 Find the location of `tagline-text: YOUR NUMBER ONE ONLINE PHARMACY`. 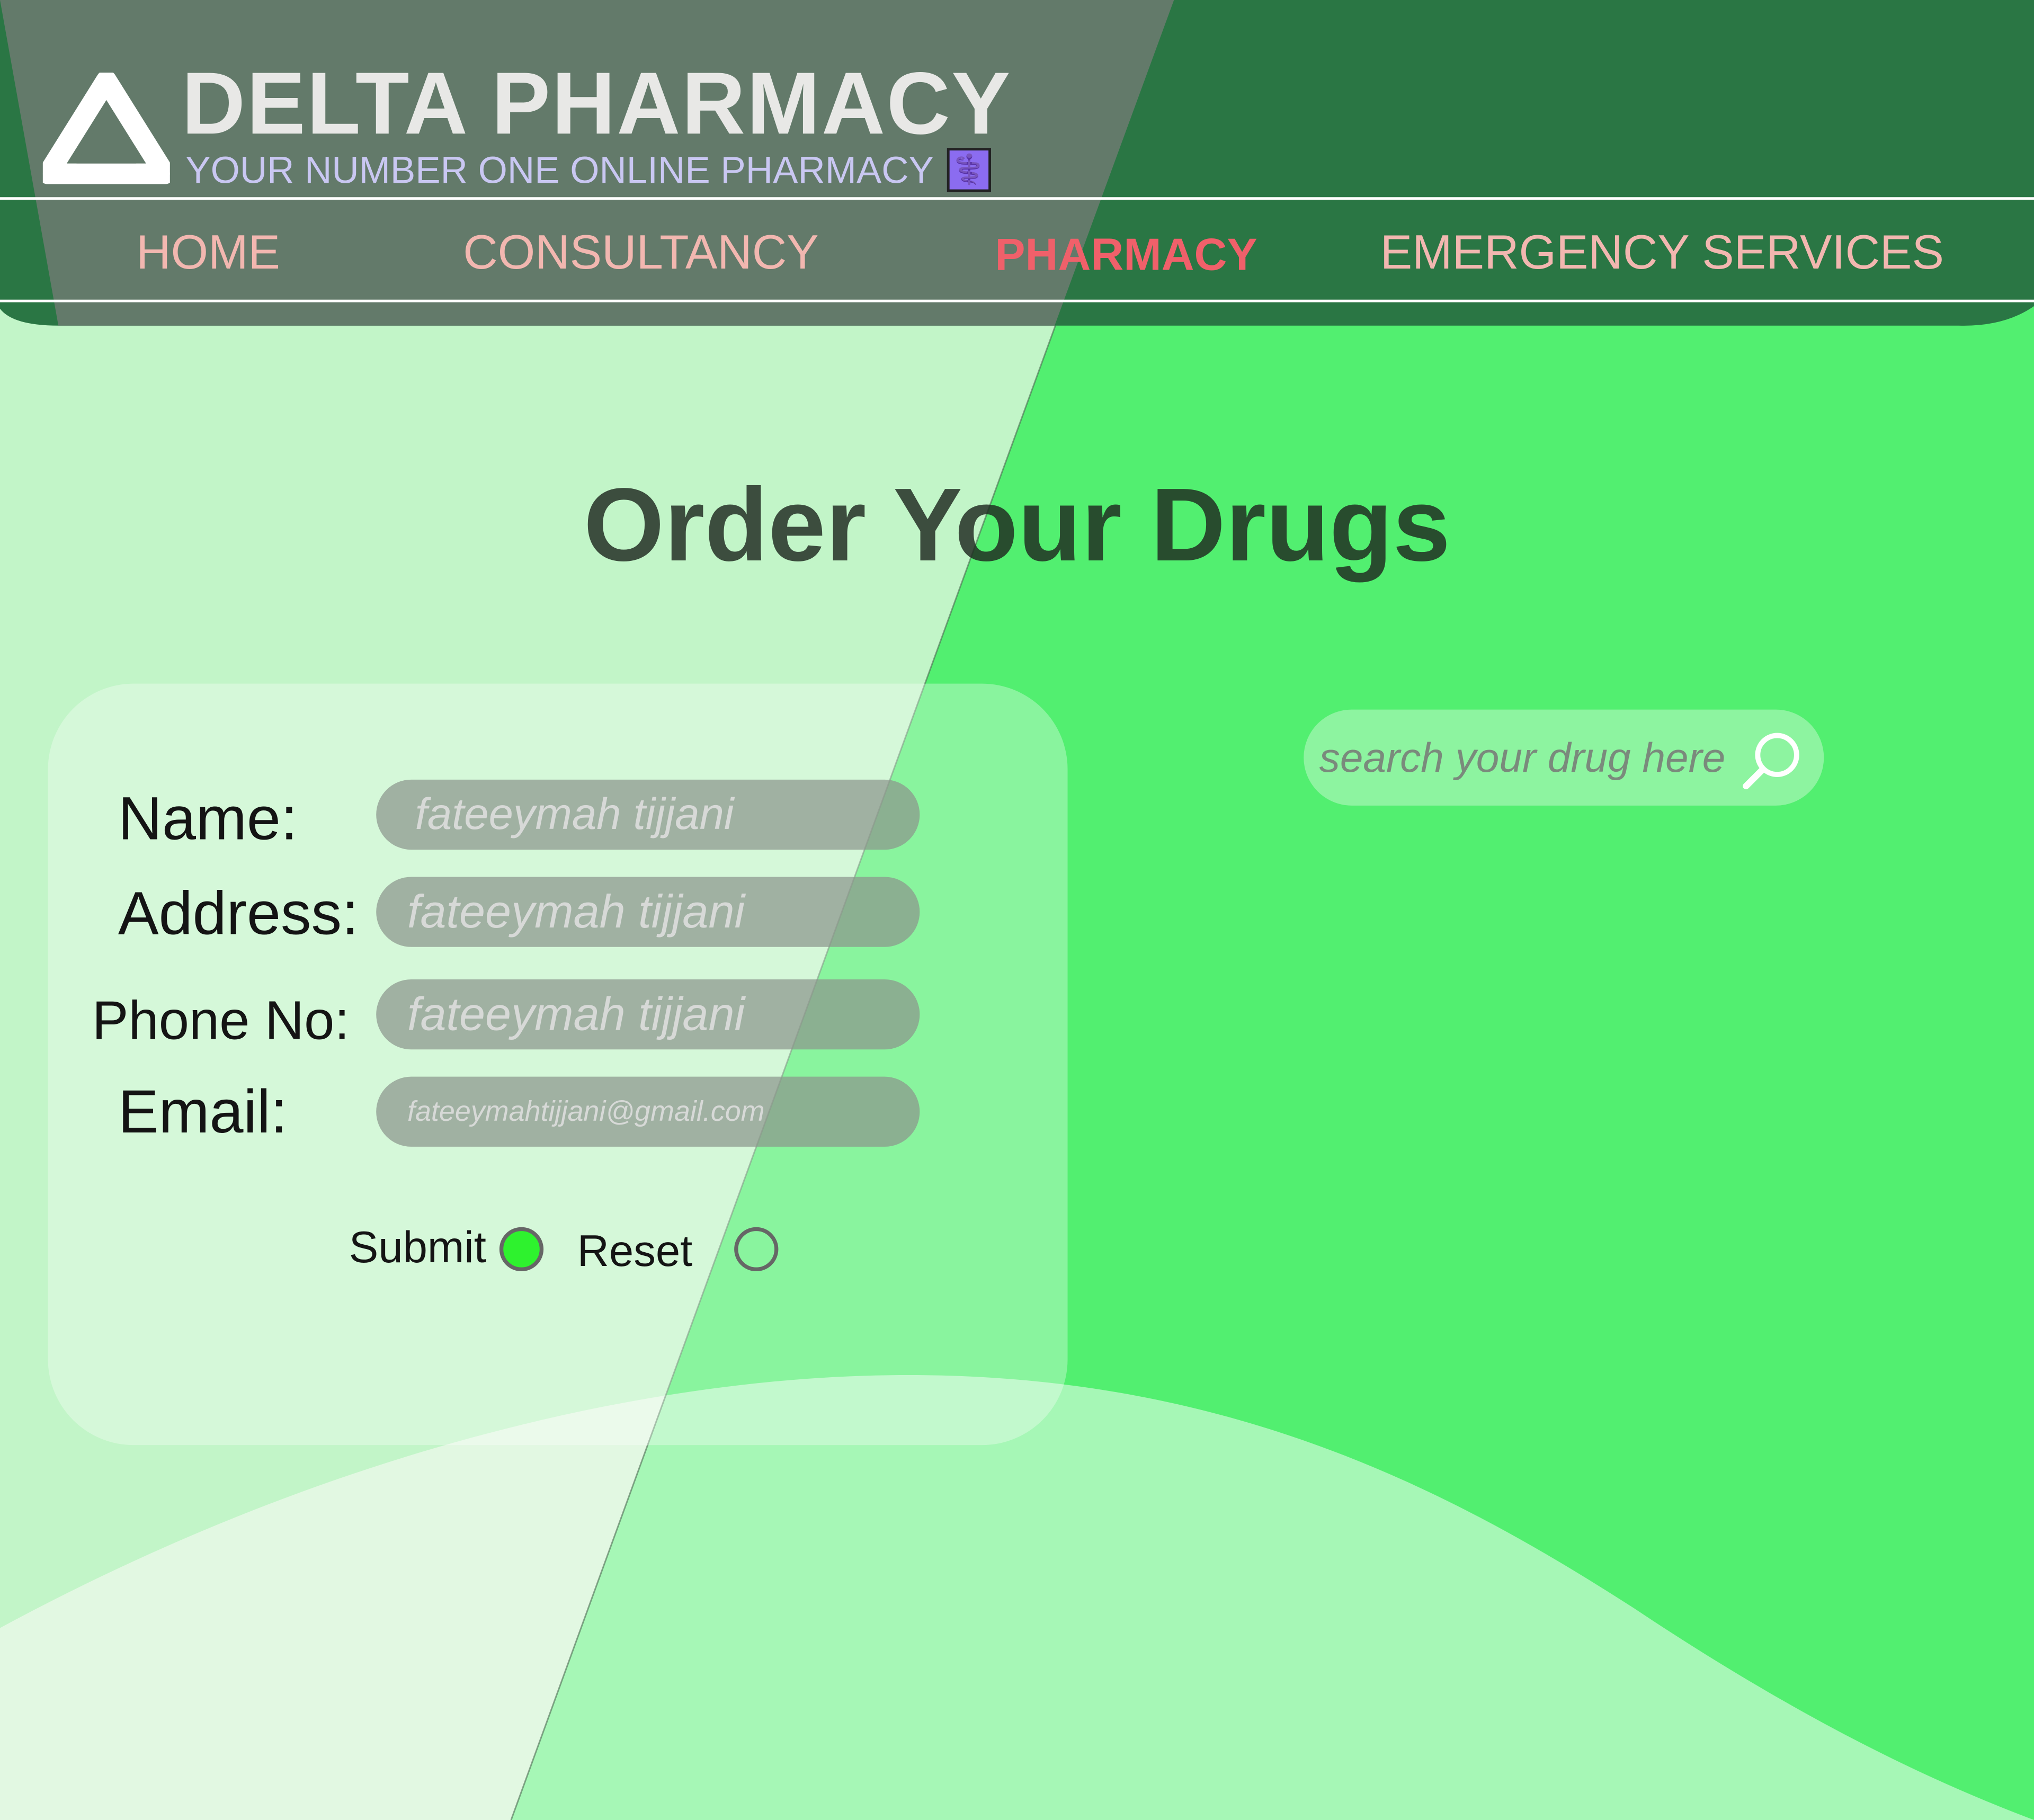

tagline-text: YOUR NUMBER ONE ONLINE PHARMACY is located at coordinates (559, 171).